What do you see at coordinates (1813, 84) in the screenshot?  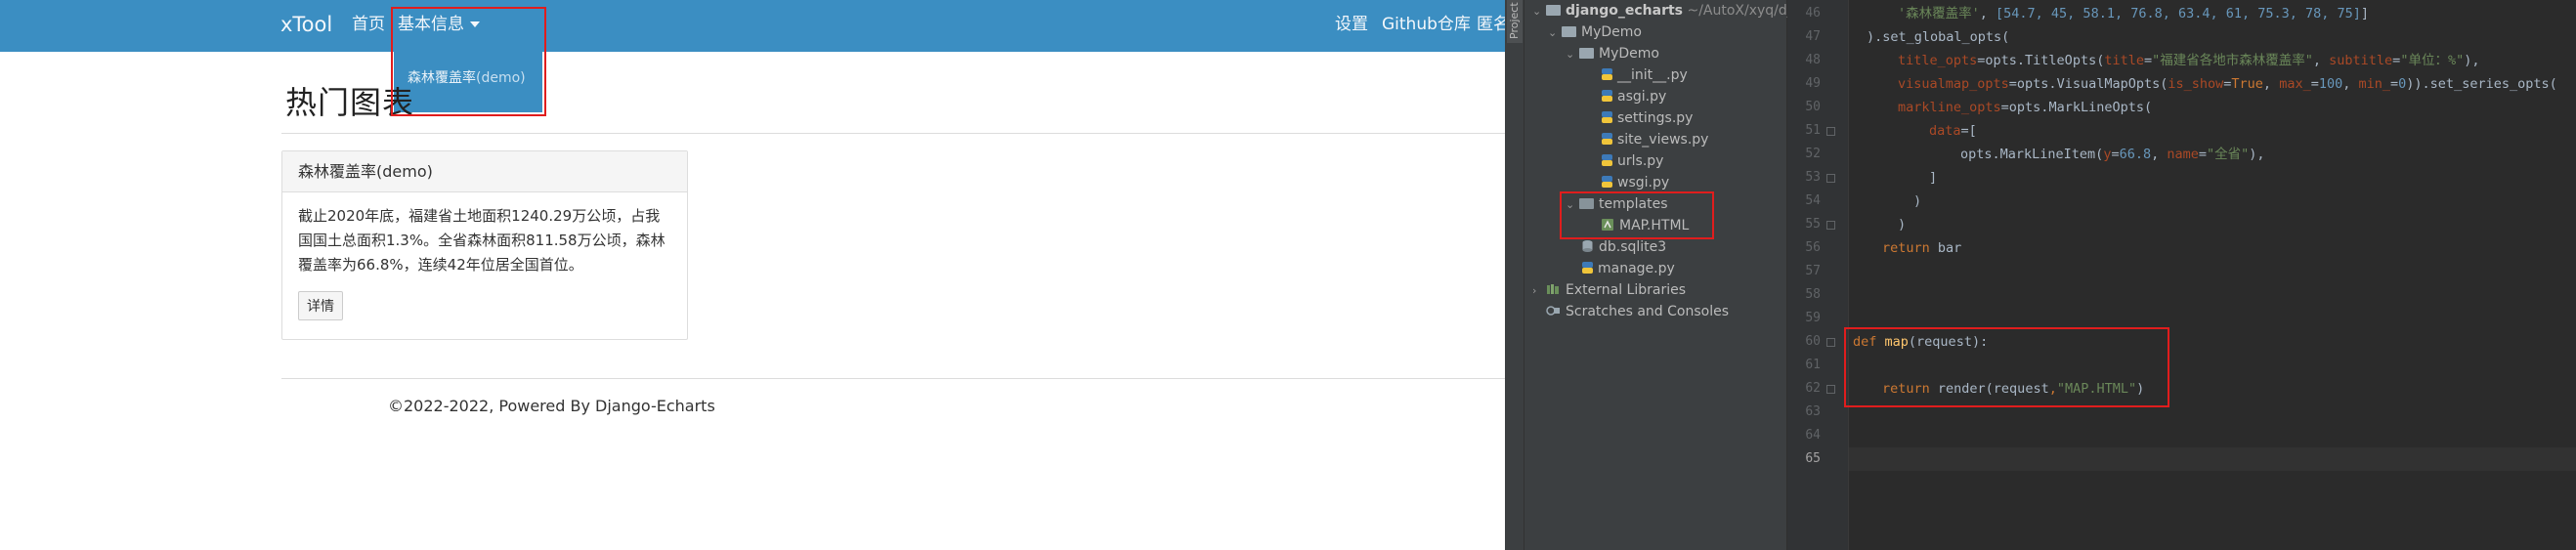 I see `line-number-49: 49` at bounding box center [1813, 84].